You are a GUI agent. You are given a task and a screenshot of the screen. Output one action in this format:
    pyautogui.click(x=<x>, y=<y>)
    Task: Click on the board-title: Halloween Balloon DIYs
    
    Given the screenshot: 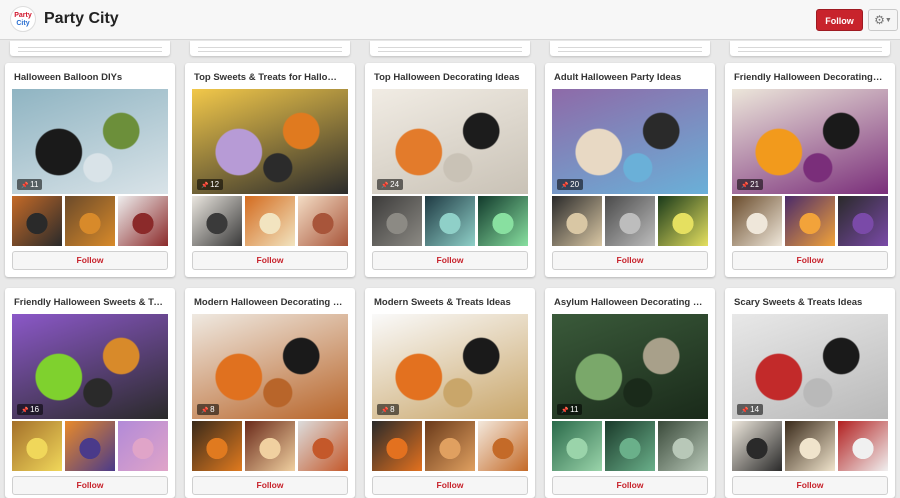 What is the action you would take?
    pyautogui.click(x=89, y=77)
    